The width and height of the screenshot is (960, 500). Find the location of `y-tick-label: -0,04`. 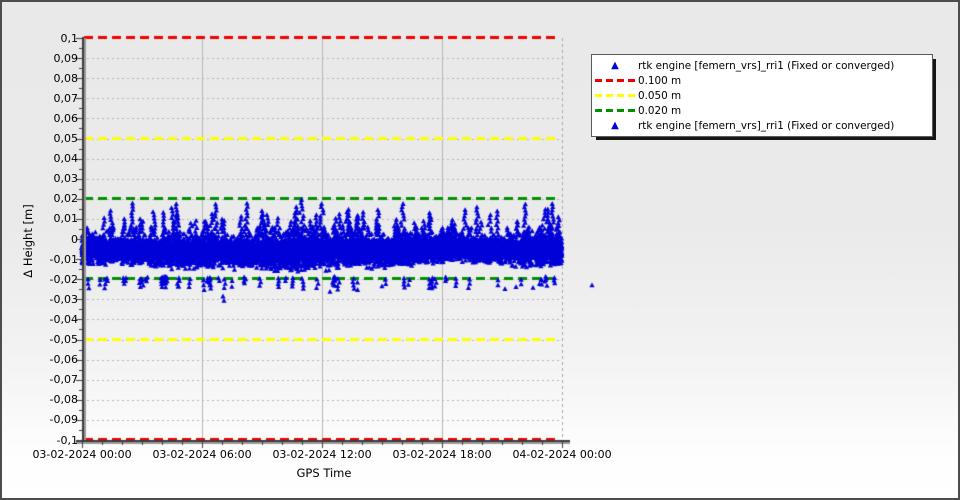

y-tick-label: -0,04 is located at coordinates (63, 319).